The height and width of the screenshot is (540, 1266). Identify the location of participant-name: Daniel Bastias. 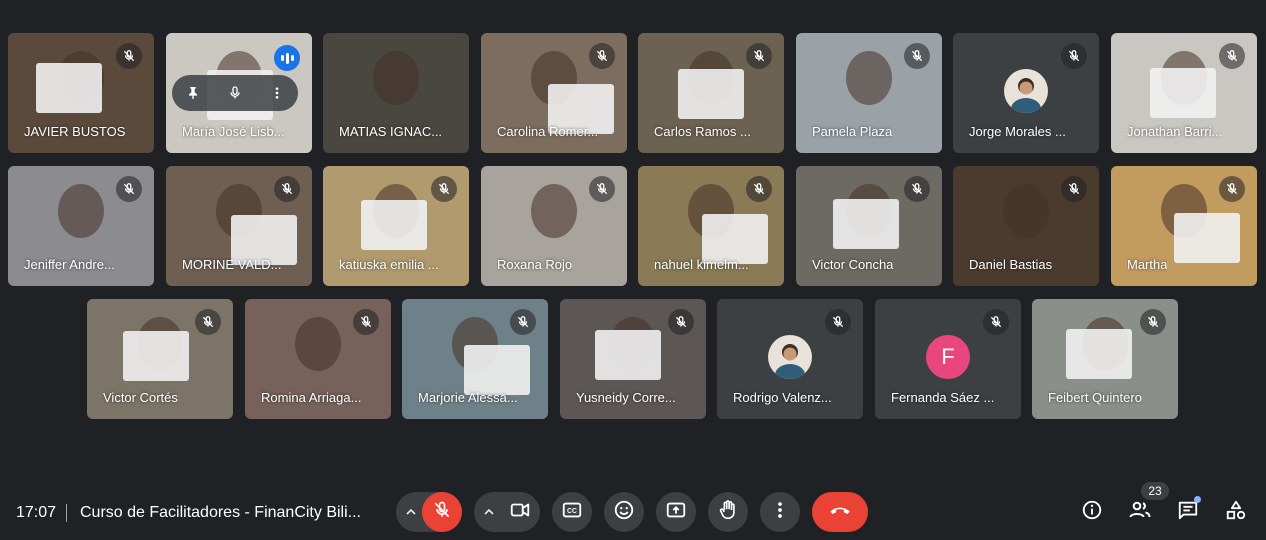
(1011, 264).